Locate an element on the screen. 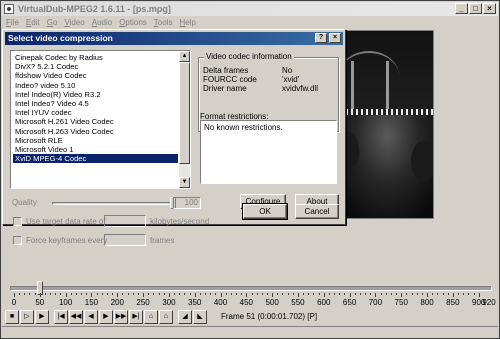 The width and height of the screenshot is (500, 339). stop-icon: ■ is located at coordinates (12, 317).